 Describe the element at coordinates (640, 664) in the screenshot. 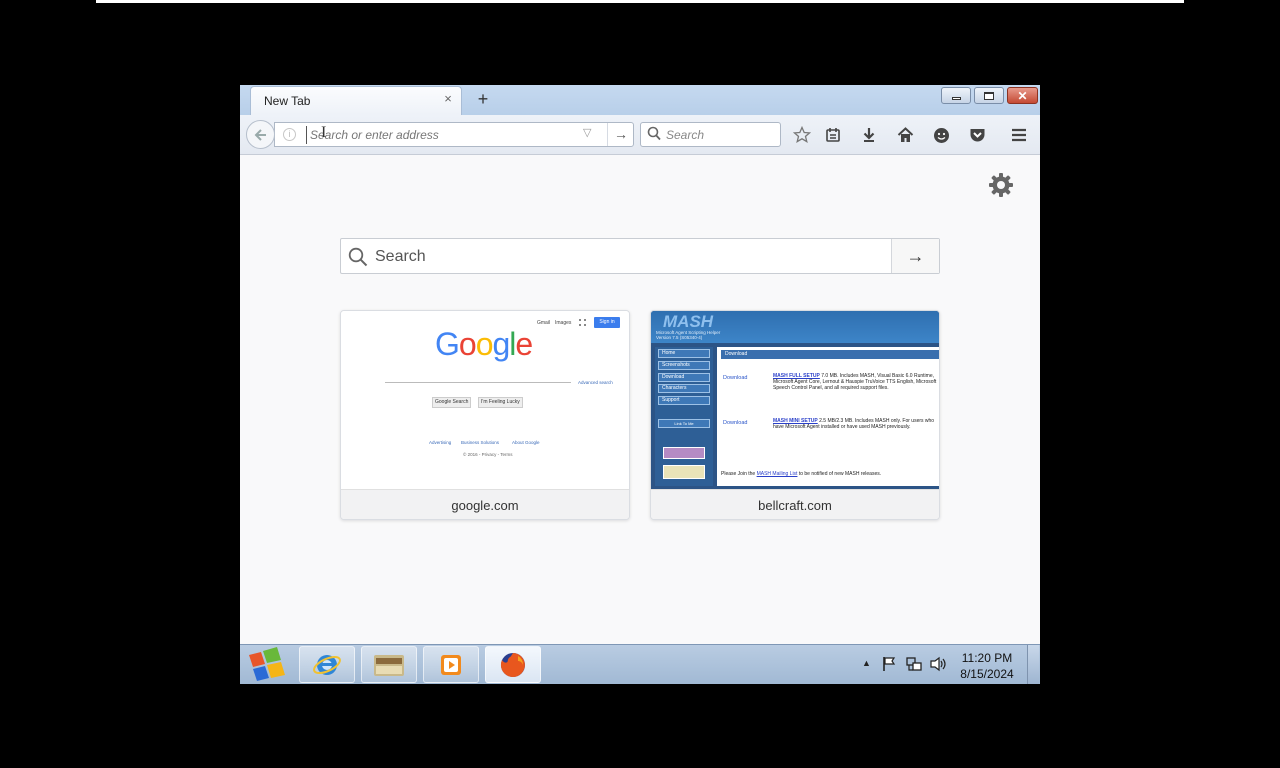

I see `taskbar: ▲ 11:20 PM 8/15/2024` at that location.